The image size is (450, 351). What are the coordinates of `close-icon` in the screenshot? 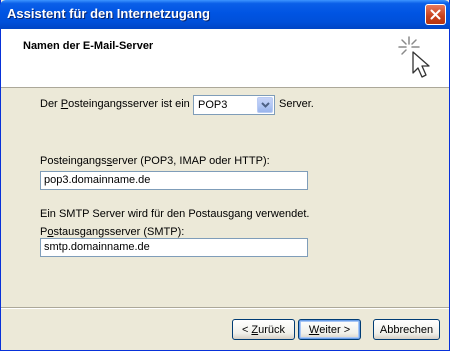 It's located at (435, 14).